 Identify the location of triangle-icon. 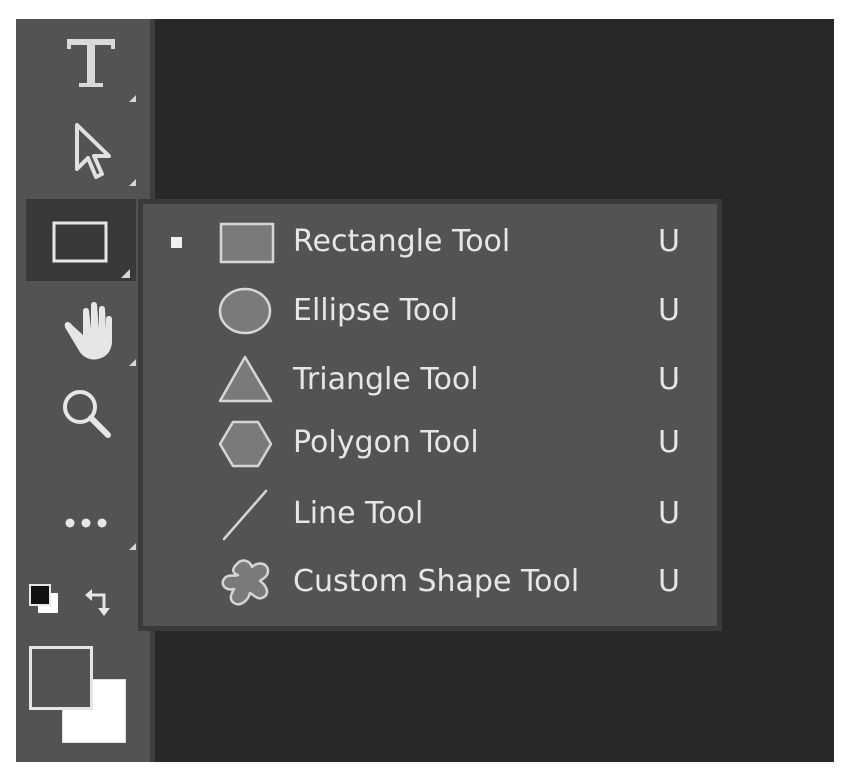
(245, 379).